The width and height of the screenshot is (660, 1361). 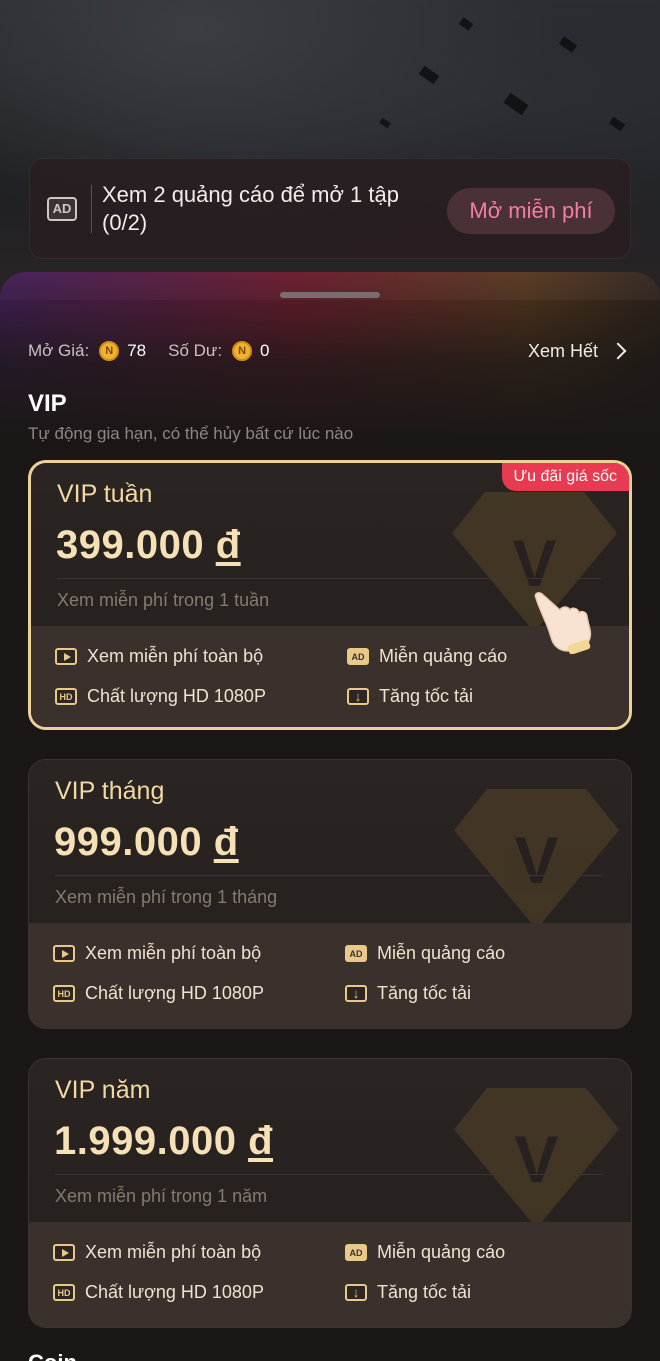 I want to click on watch-ad-text: Xem 2 quảng cáo để mở 1 tập (0/2), so click(x=250, y=208).